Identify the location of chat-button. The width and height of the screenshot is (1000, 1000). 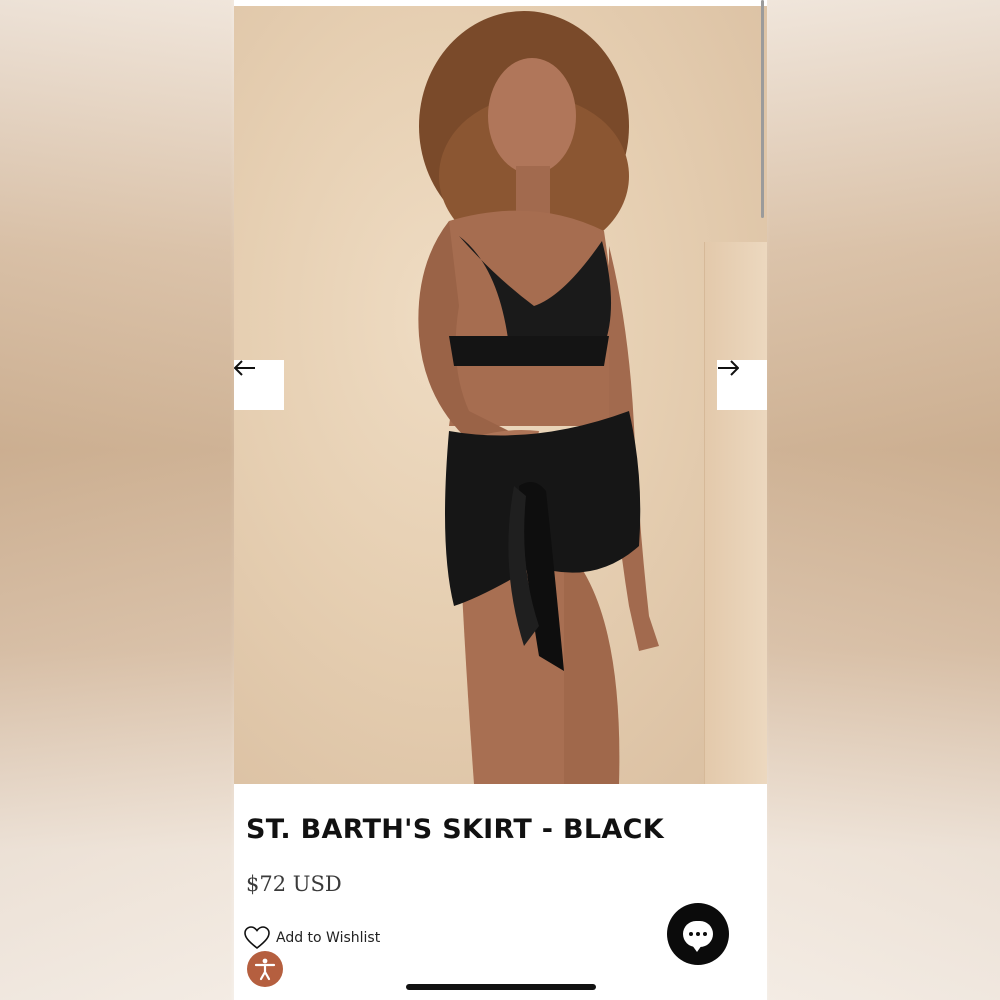
(698, 934).